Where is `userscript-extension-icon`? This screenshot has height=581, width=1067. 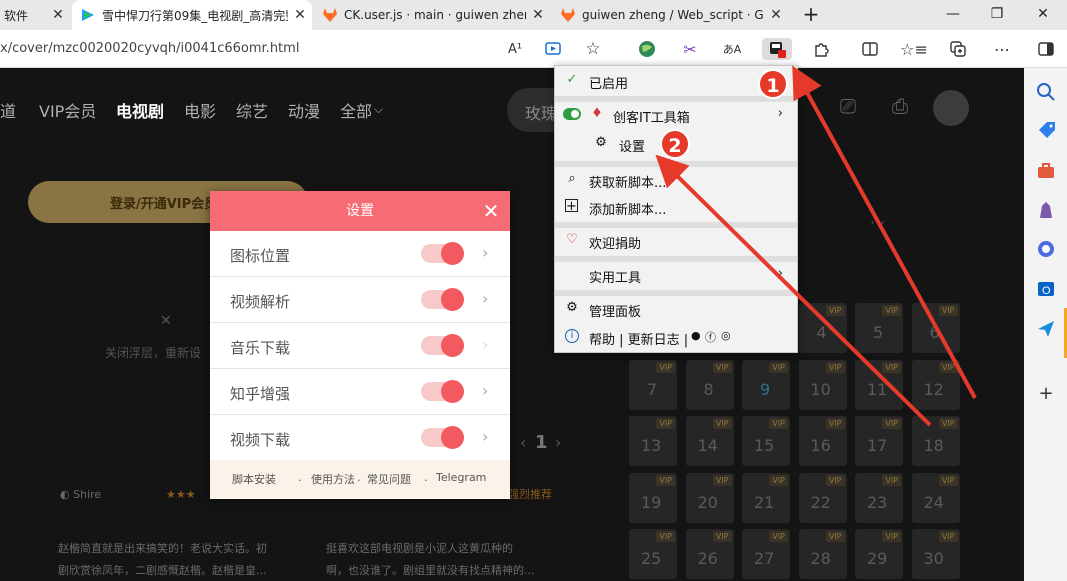
userscript-extension-icon is located at coordinates (777, 49).